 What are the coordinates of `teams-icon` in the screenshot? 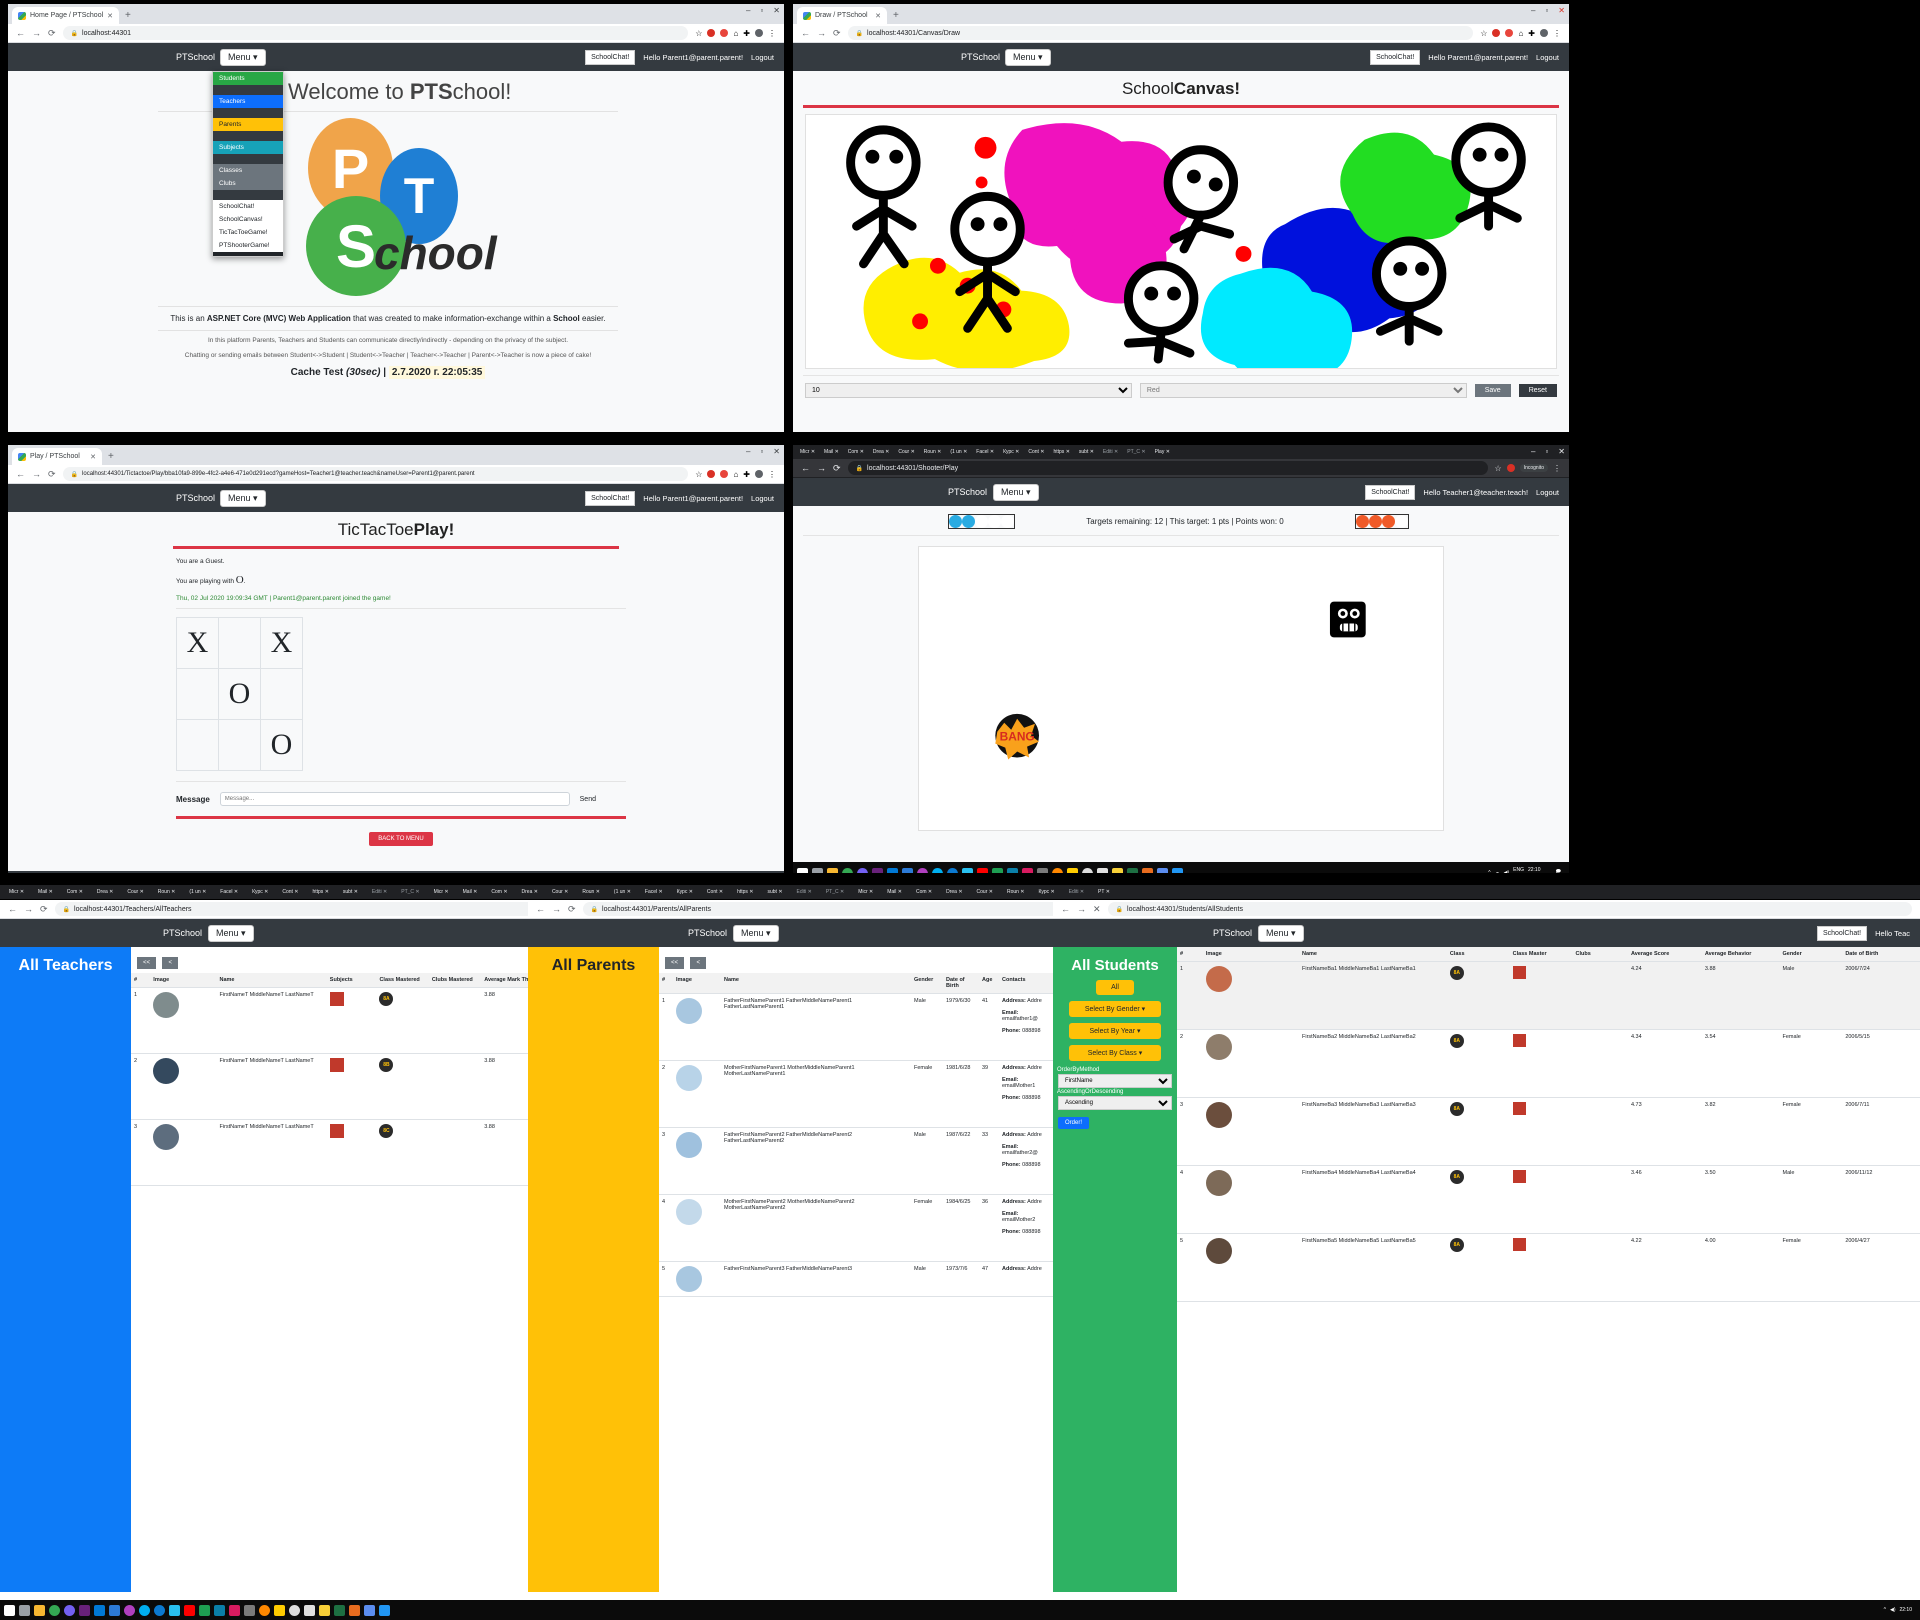 It's located at (922, 870).